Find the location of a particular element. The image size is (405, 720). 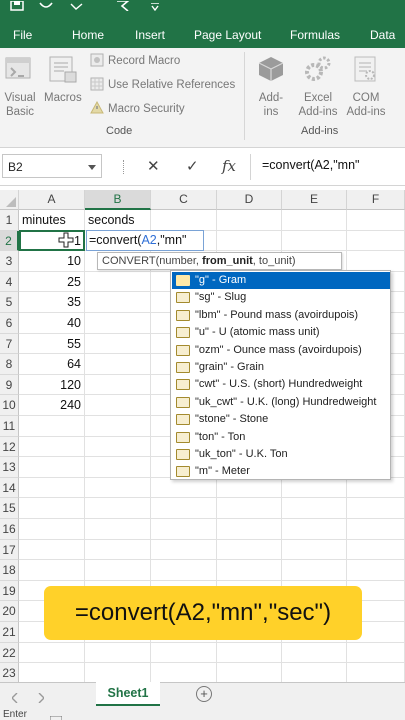

cell-a23 is located at coordinates (52, 673).